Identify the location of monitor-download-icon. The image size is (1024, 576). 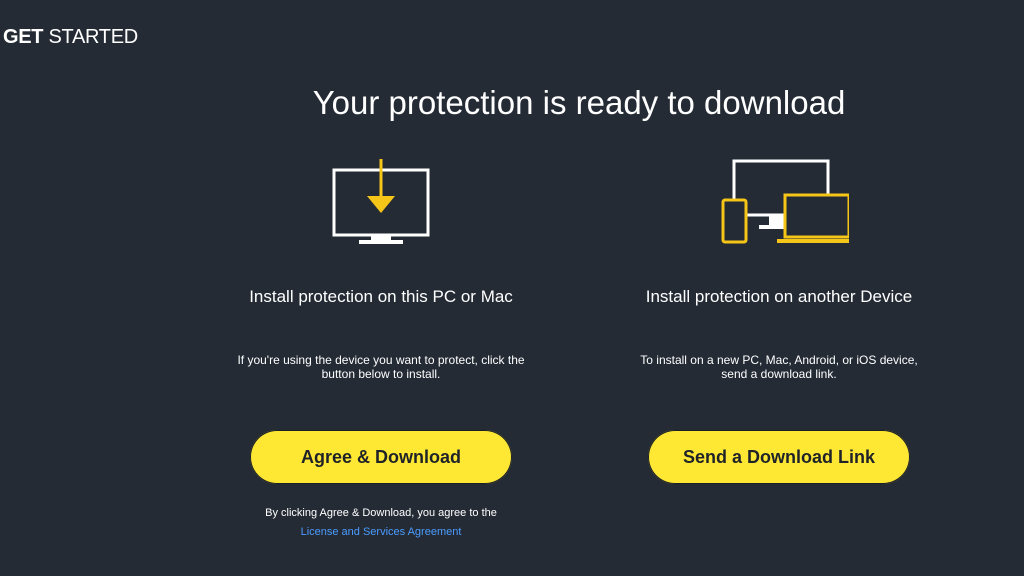
(381, 202).